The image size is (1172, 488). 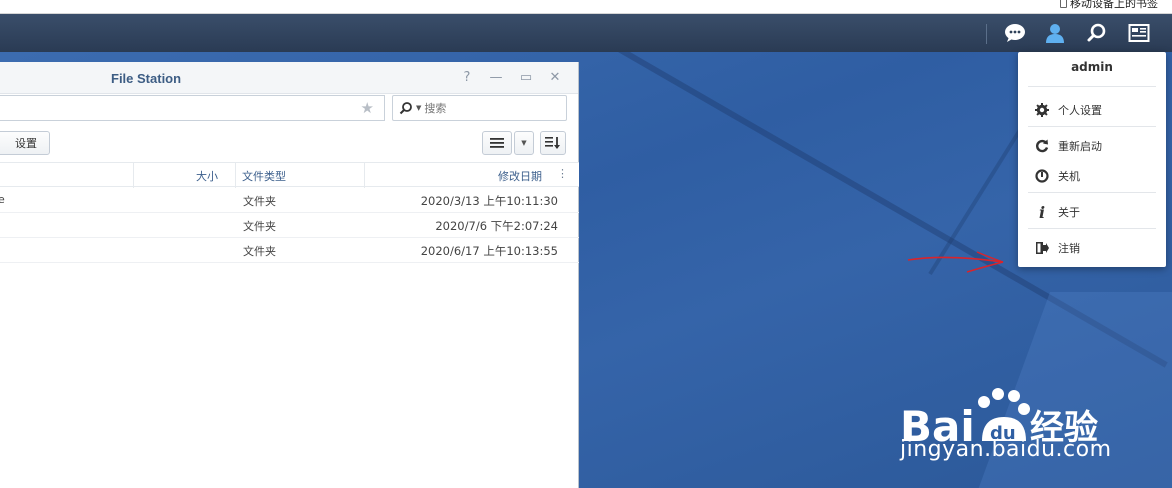 What do you see at coordinates (955, 262) in the screenshot?
I see `annotation-arrow-icon` at bounding box center [955, 262].